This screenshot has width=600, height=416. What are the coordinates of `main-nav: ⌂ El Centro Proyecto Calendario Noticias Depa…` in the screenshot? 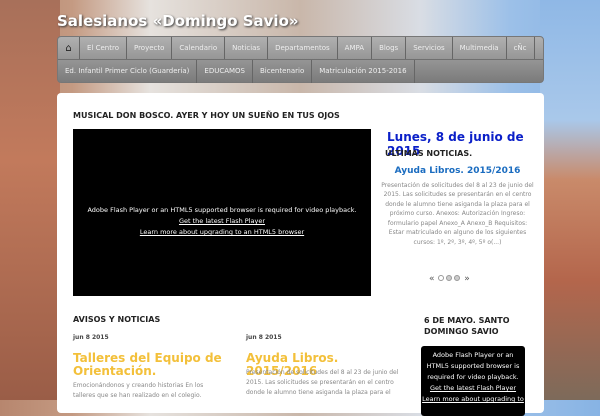 It's located at (300, 59).